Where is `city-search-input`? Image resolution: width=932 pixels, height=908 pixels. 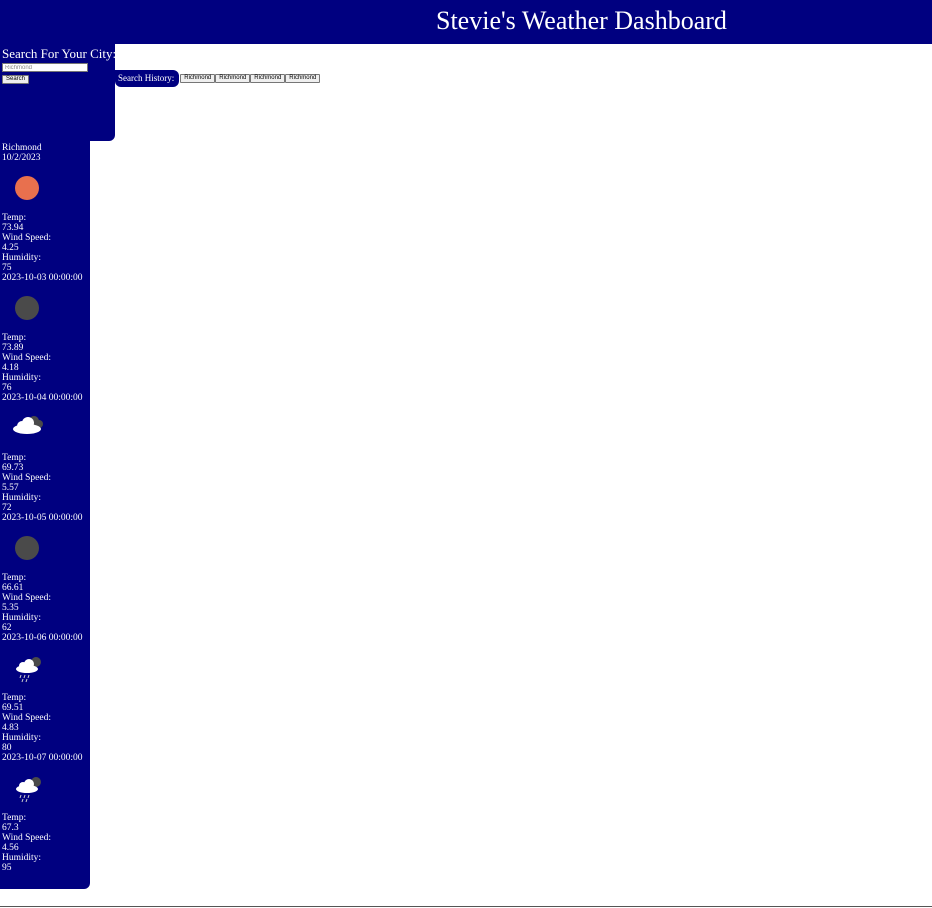 city-search-input is located at coordinates (45, 67).